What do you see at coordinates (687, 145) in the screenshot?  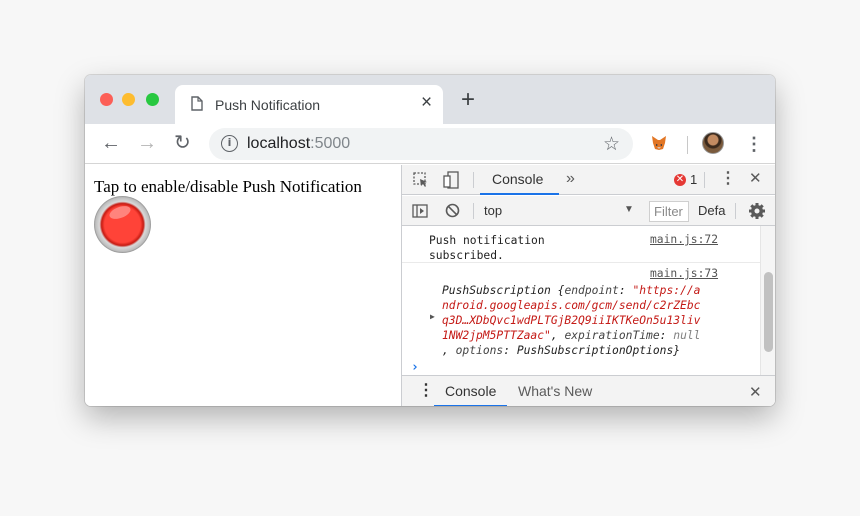 I see `toolbar-separator` at bounding box center [687, 145].